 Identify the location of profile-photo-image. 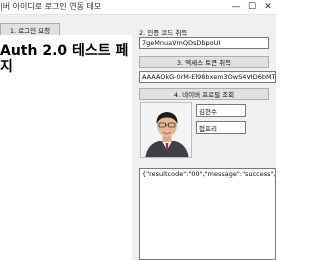
(166, 130).